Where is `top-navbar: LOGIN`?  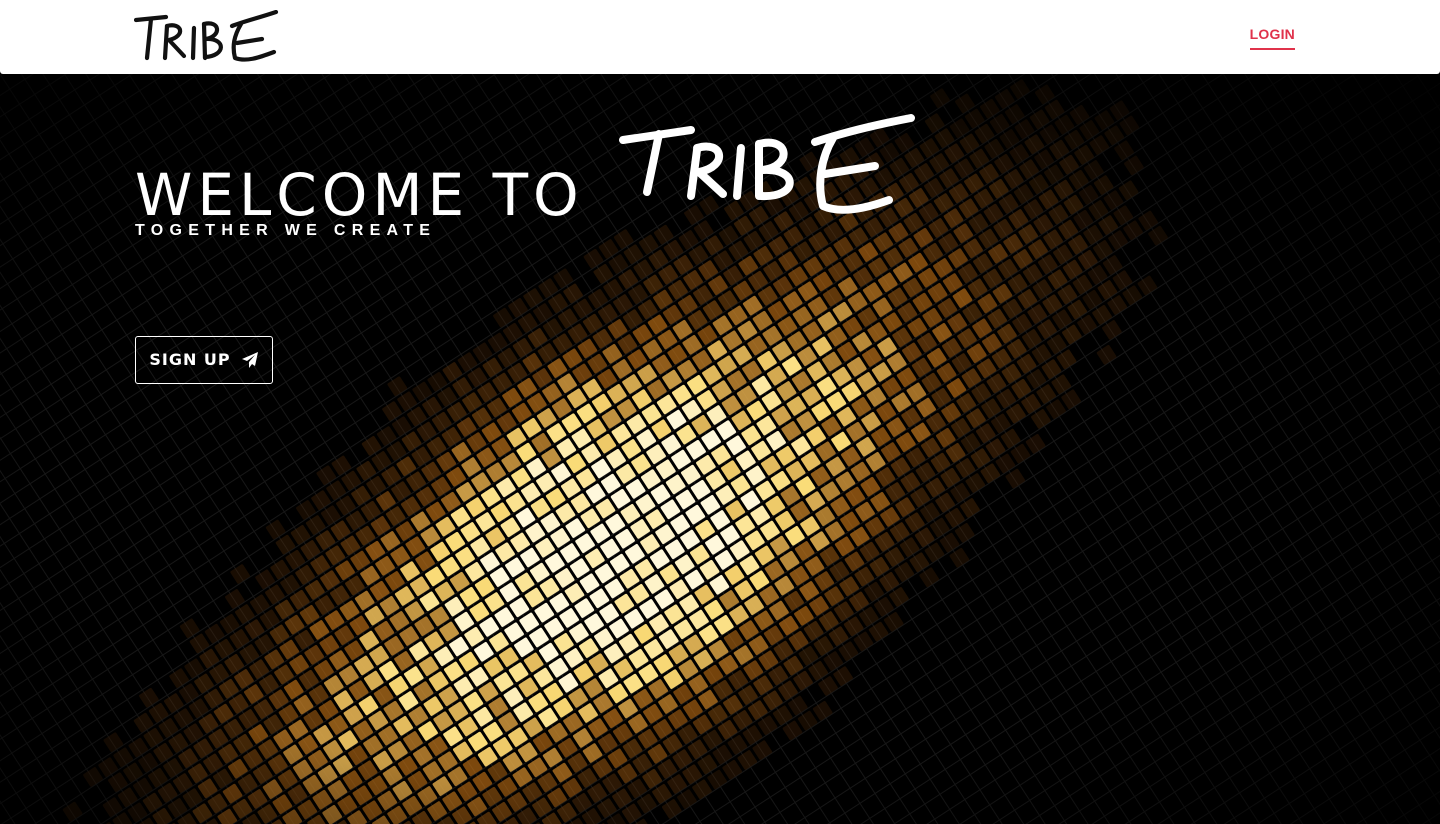
top-navbar: LOGIN is located at coordinates (720, 37).